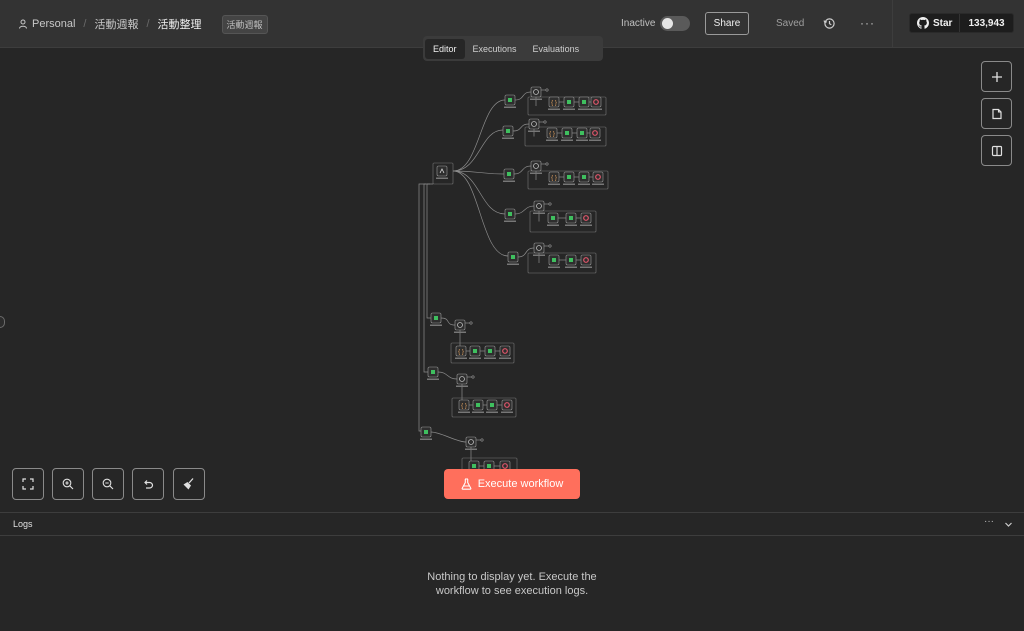 The width and height of the screenshot is (1024, 631). Describe the element at coordinates (989, 521) in the screenshot. I see `logs-more-icon: ···` at that location.